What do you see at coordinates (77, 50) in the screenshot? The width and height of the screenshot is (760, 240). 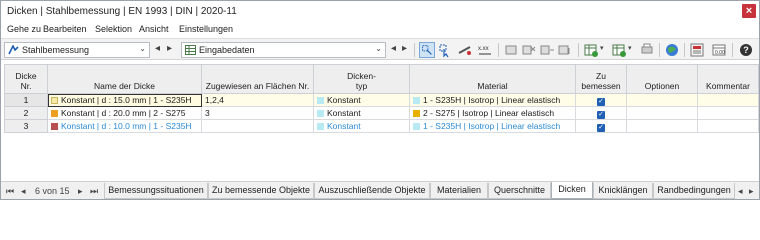 I see `module-combo: Stahlbemessung ⌄` at bounding box center [77, 50].